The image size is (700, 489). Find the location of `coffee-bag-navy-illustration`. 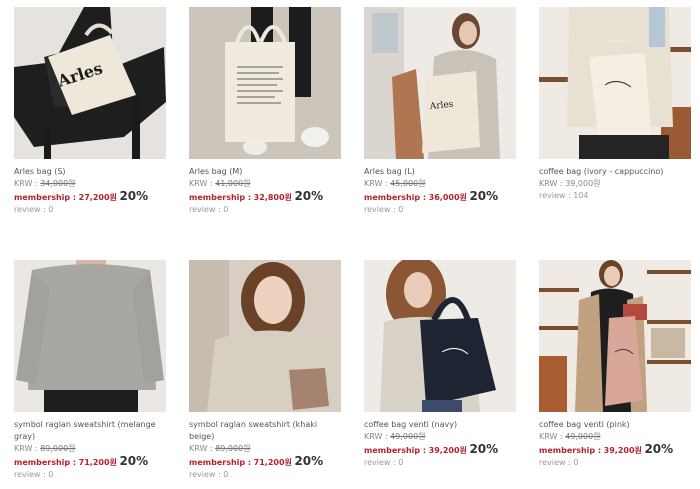

coffee-bag-navy-illustration is located at coordinates (440, 336).